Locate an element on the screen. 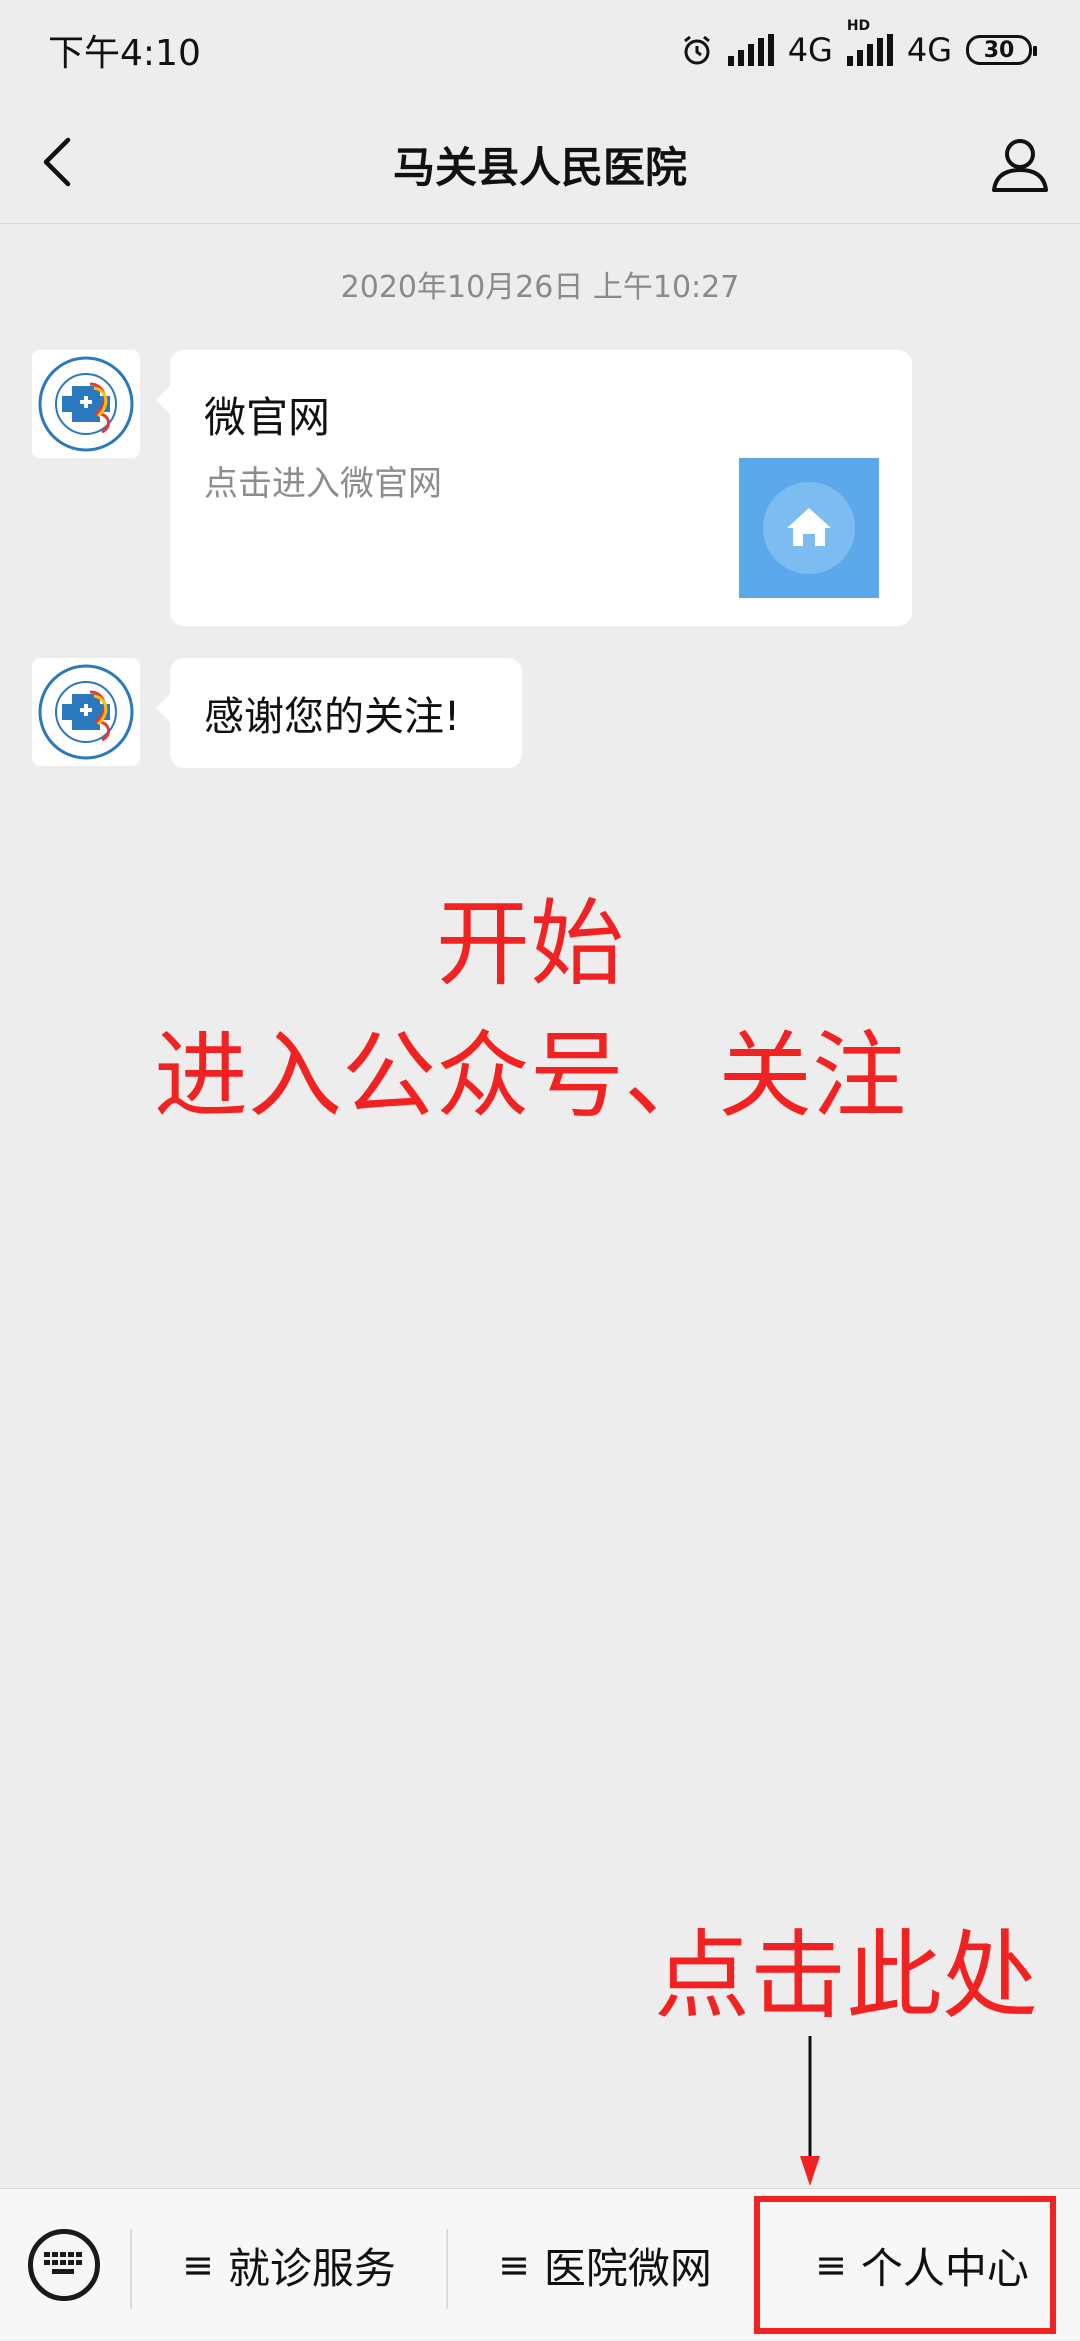 Image resolution: width=1080 pixels, height=2341 pixels. menu-item-hospital-site: ≡ 医院微网 is located at coordinates (605, 2265).